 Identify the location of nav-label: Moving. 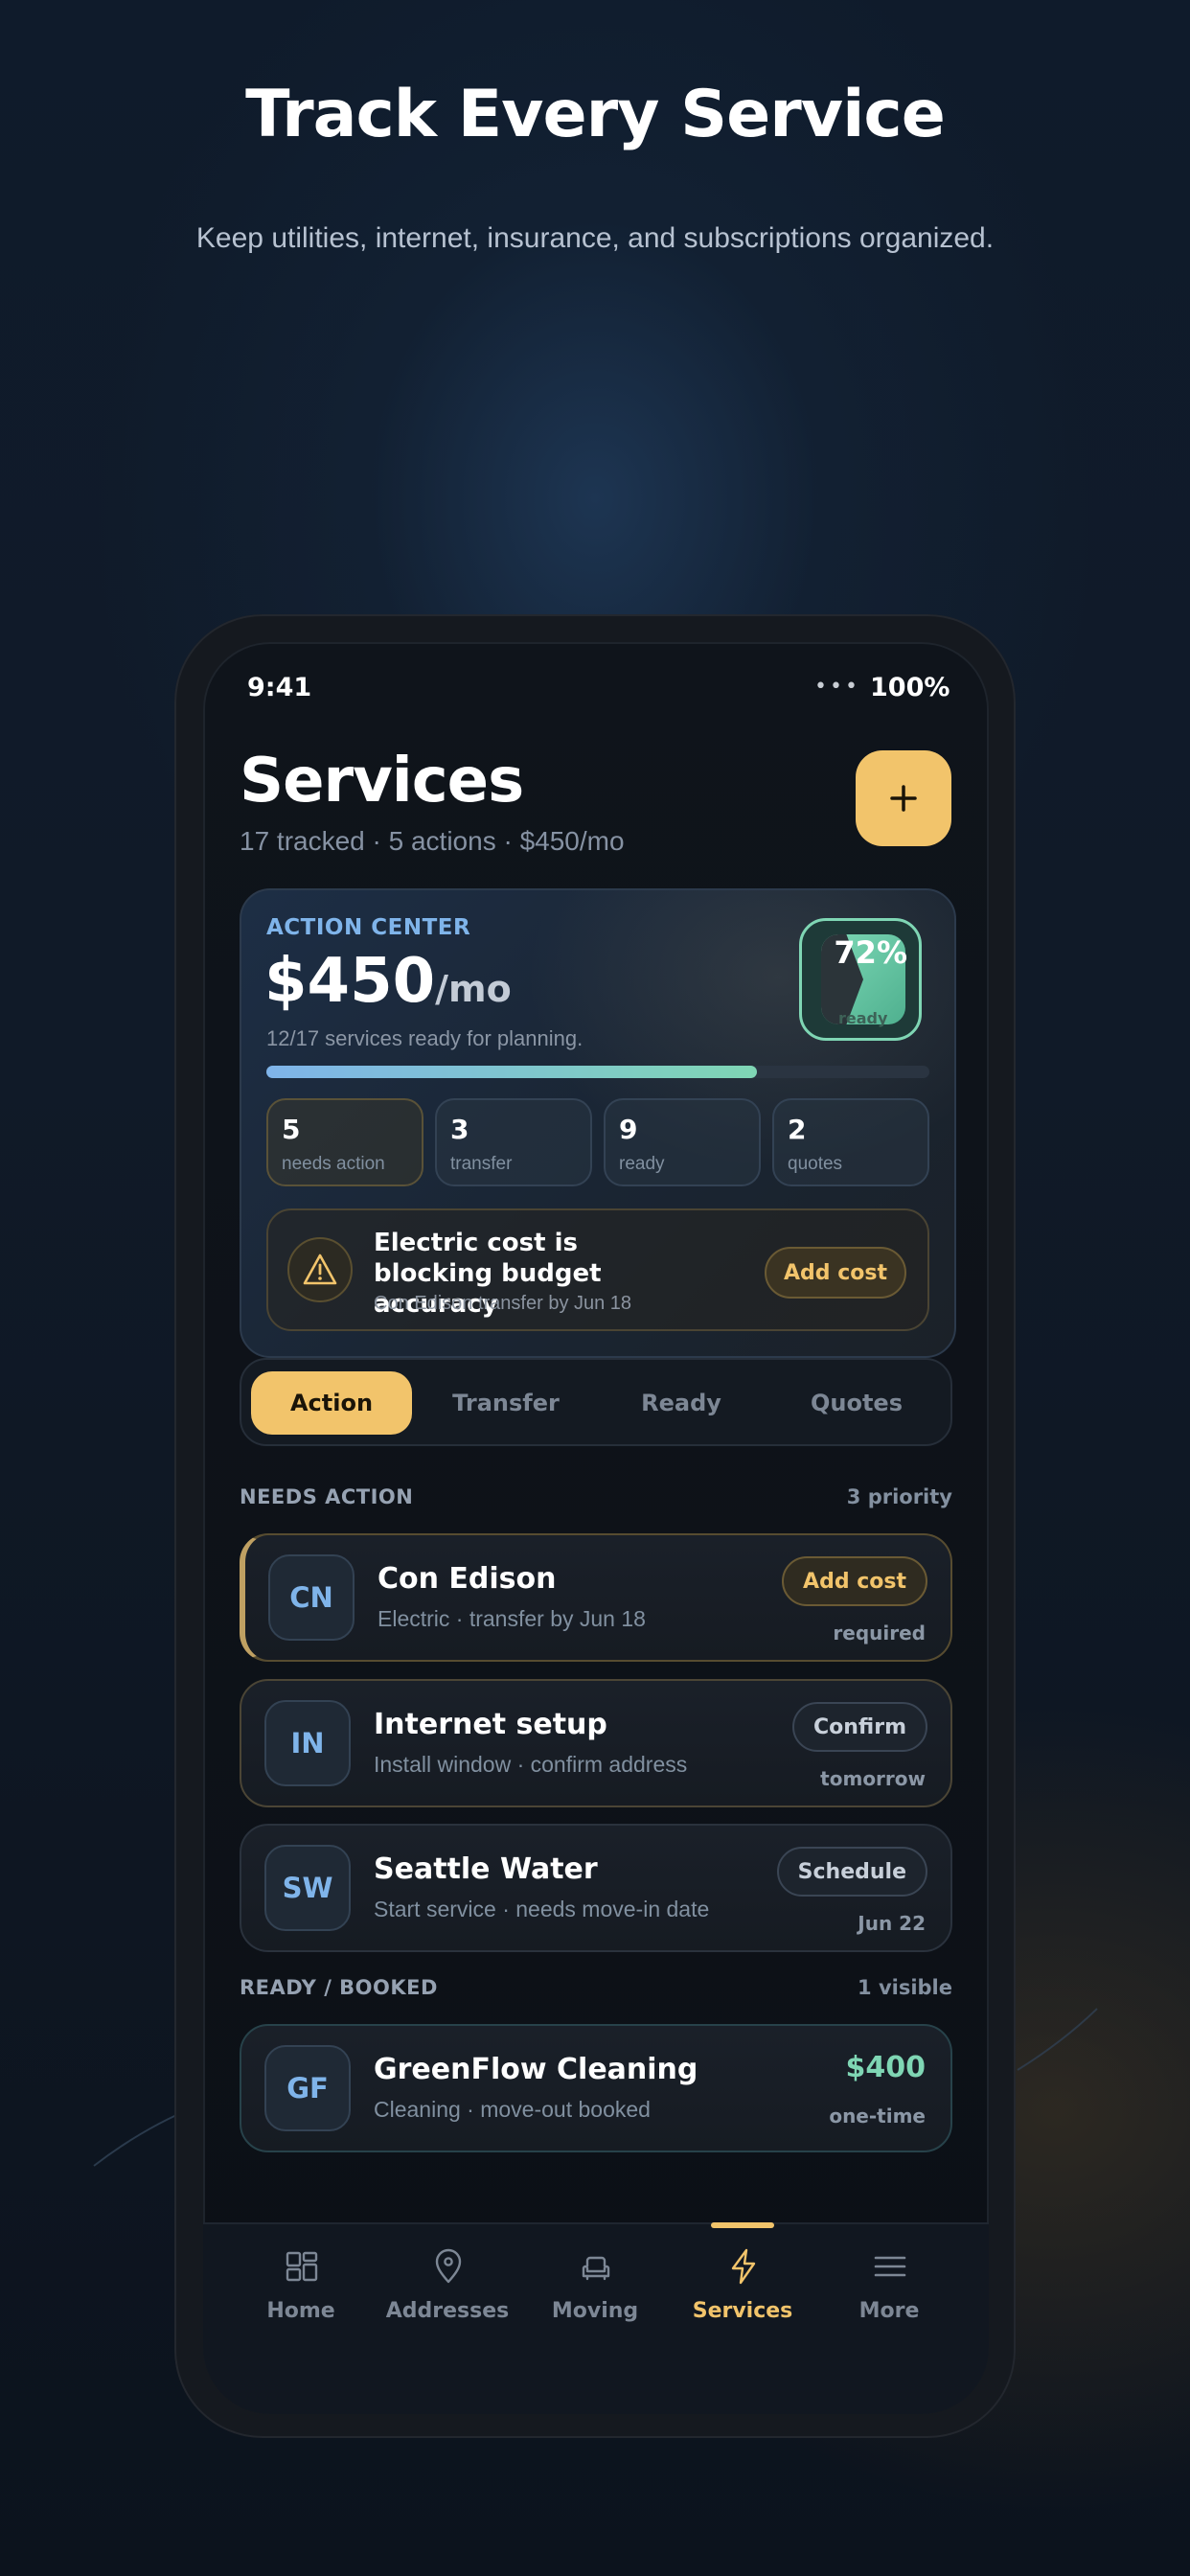
(595, 2311).